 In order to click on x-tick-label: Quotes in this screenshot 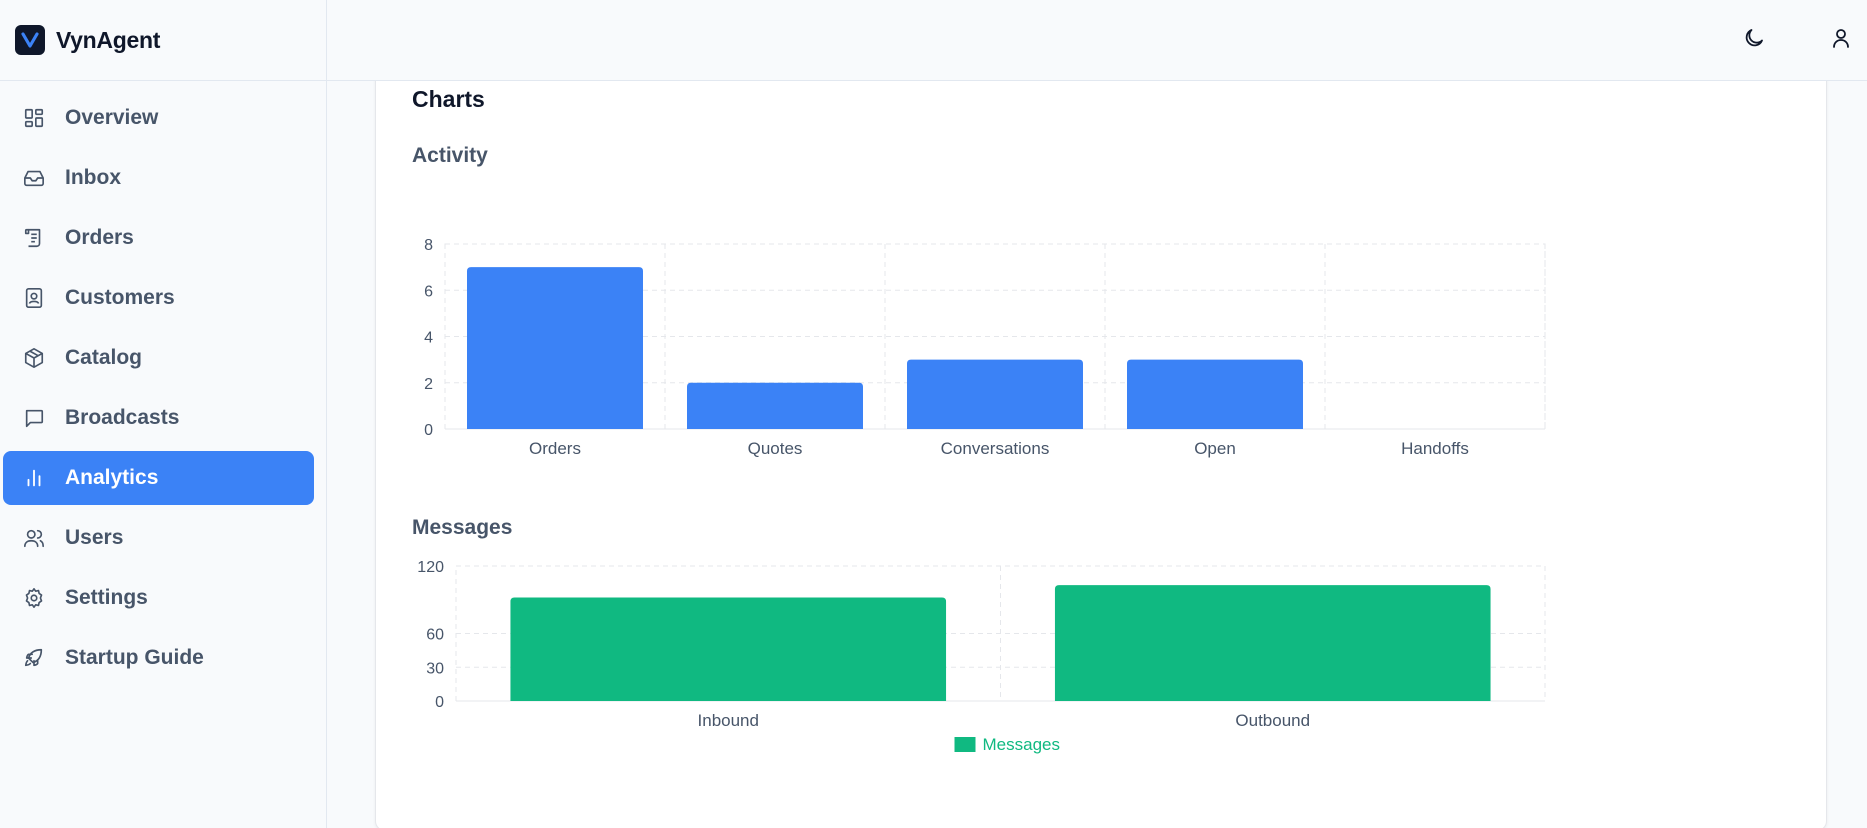, I will do `click(775, 448)`.